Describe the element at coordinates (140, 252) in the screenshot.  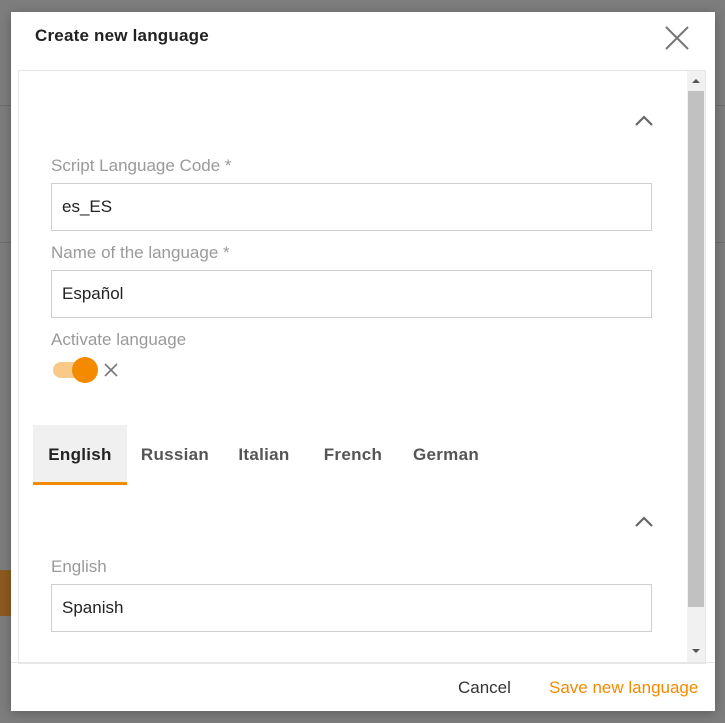
I see `language-name-label: Name of the language *` at that location.